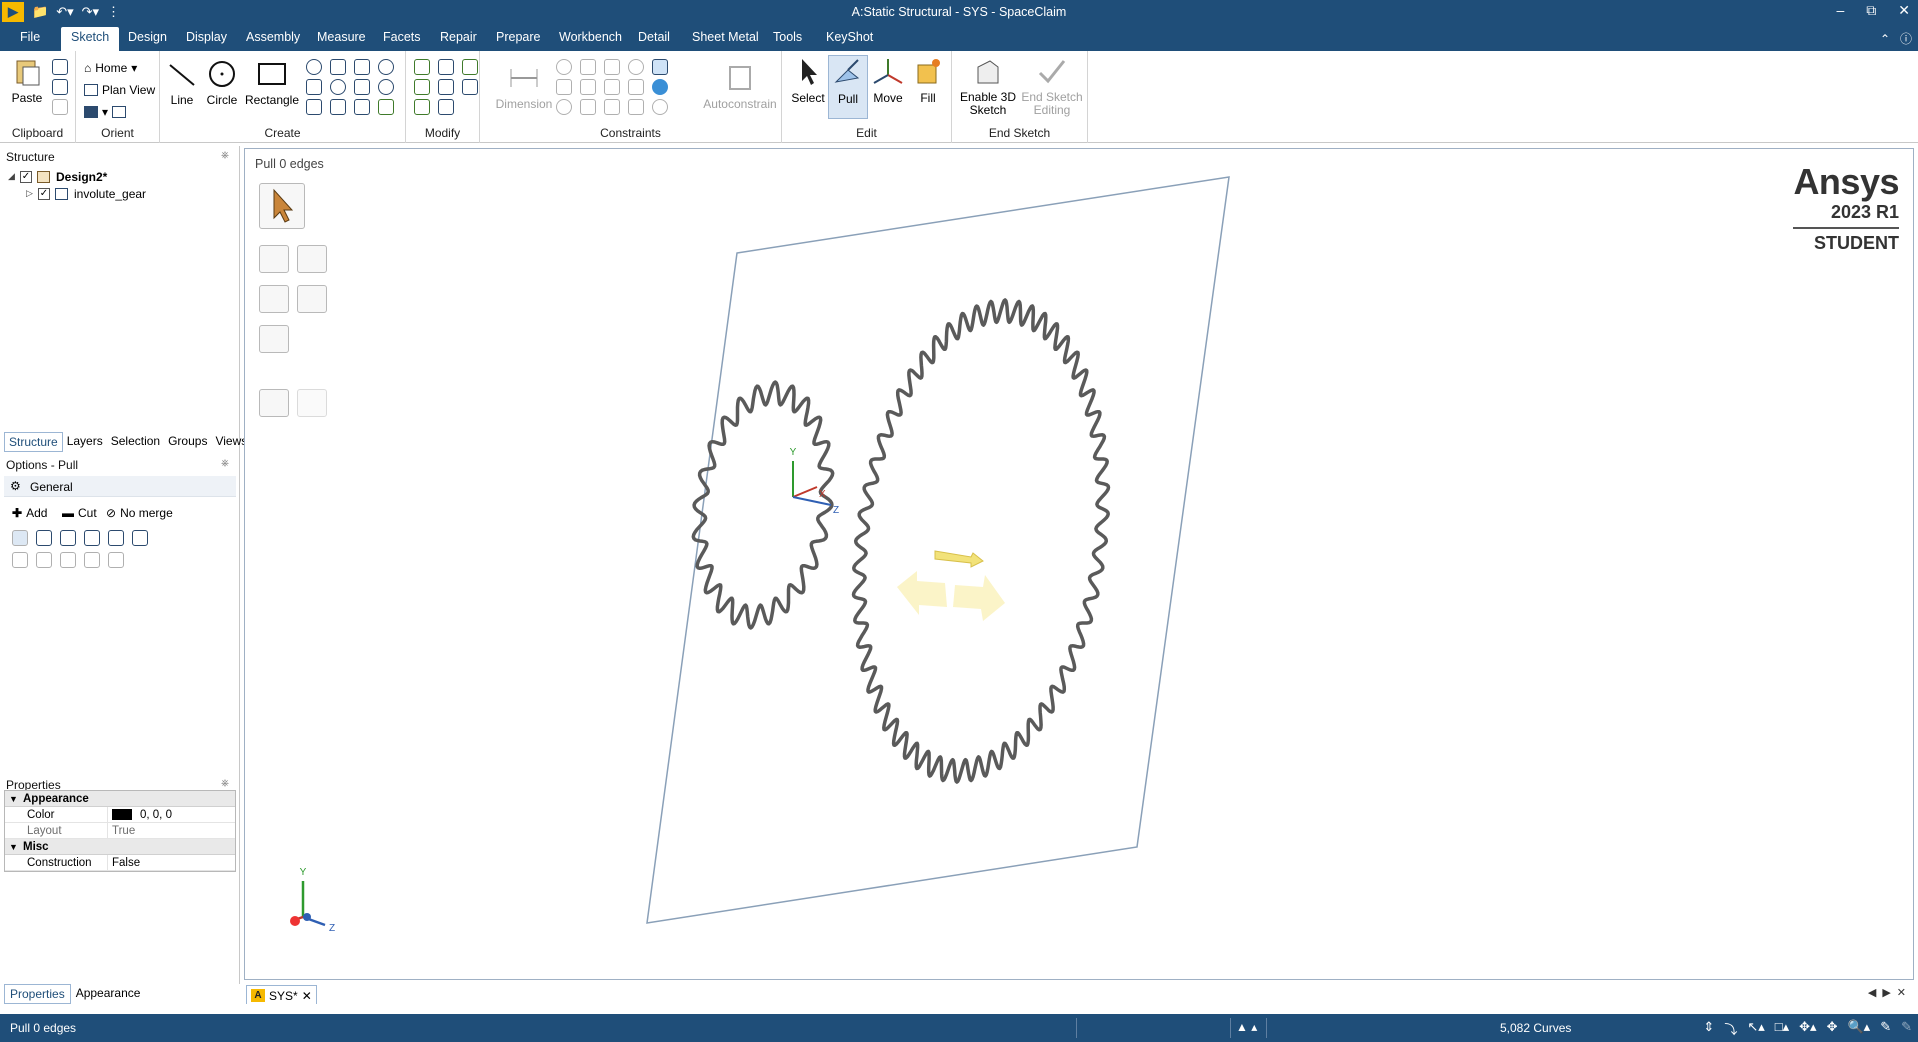 The image size is (1918, 1042). Describe the element at coordinates (660, 107) in the screenshot. I see `delete-constraint-icon` at that location.